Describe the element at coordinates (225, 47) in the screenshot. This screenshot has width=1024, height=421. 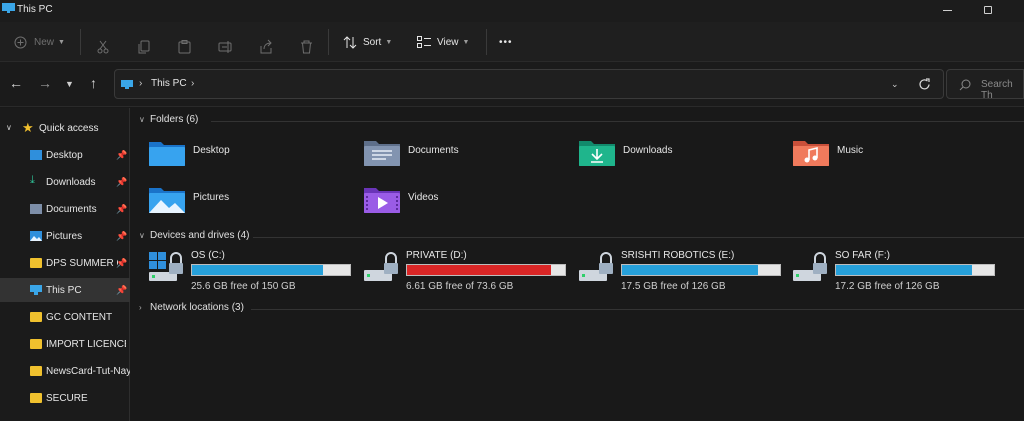
I see `rename-icon` at that location.